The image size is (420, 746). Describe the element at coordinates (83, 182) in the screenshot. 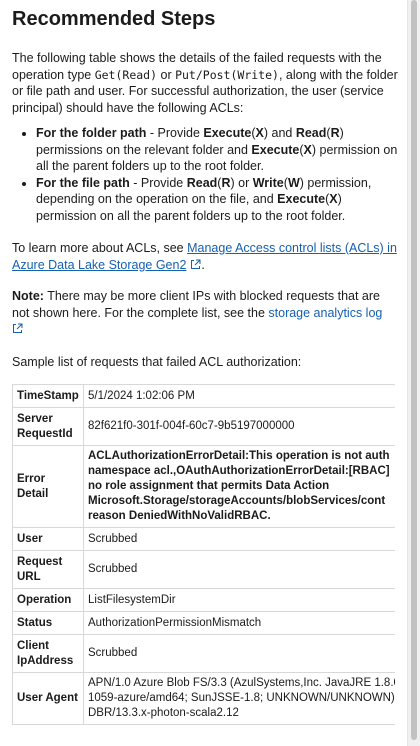

I see `bullet-heading: For the file path` at that location.